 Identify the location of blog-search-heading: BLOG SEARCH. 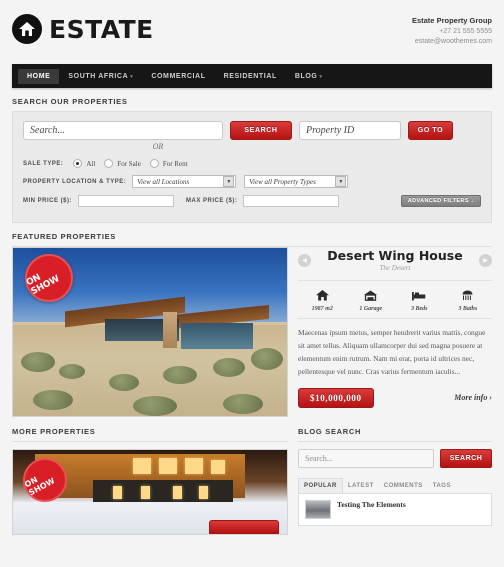
(395, 434).